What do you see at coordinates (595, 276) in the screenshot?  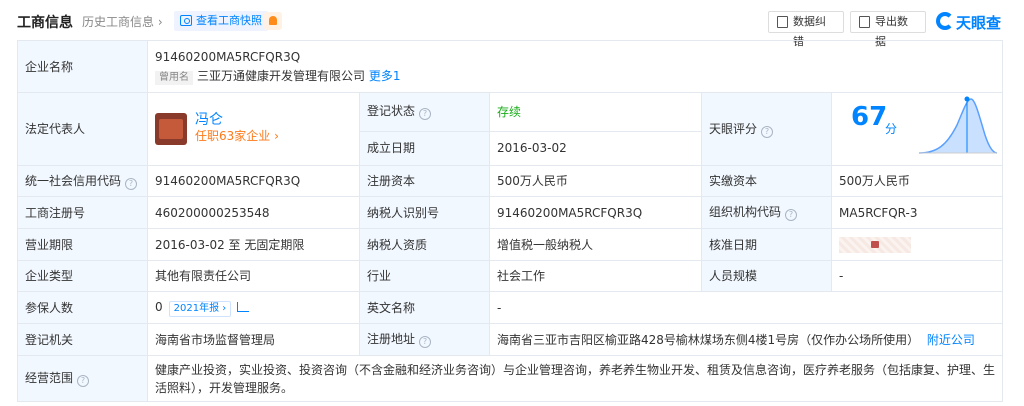 I see `industry-value: 社会工作` at bounding box center [595, 276].